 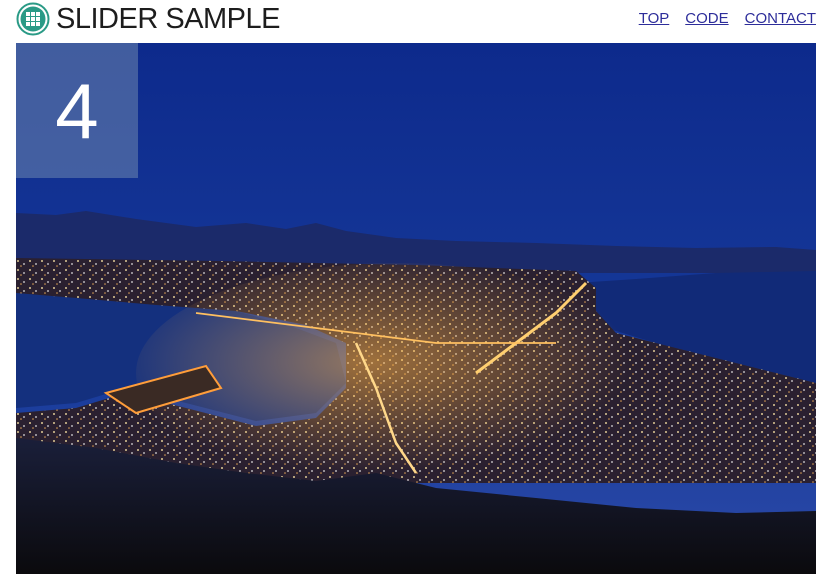 What do you see at coordinates (654, 18) in the screenshot?
I see `nav-link-top: TOP` at bounding box center [654, 18].